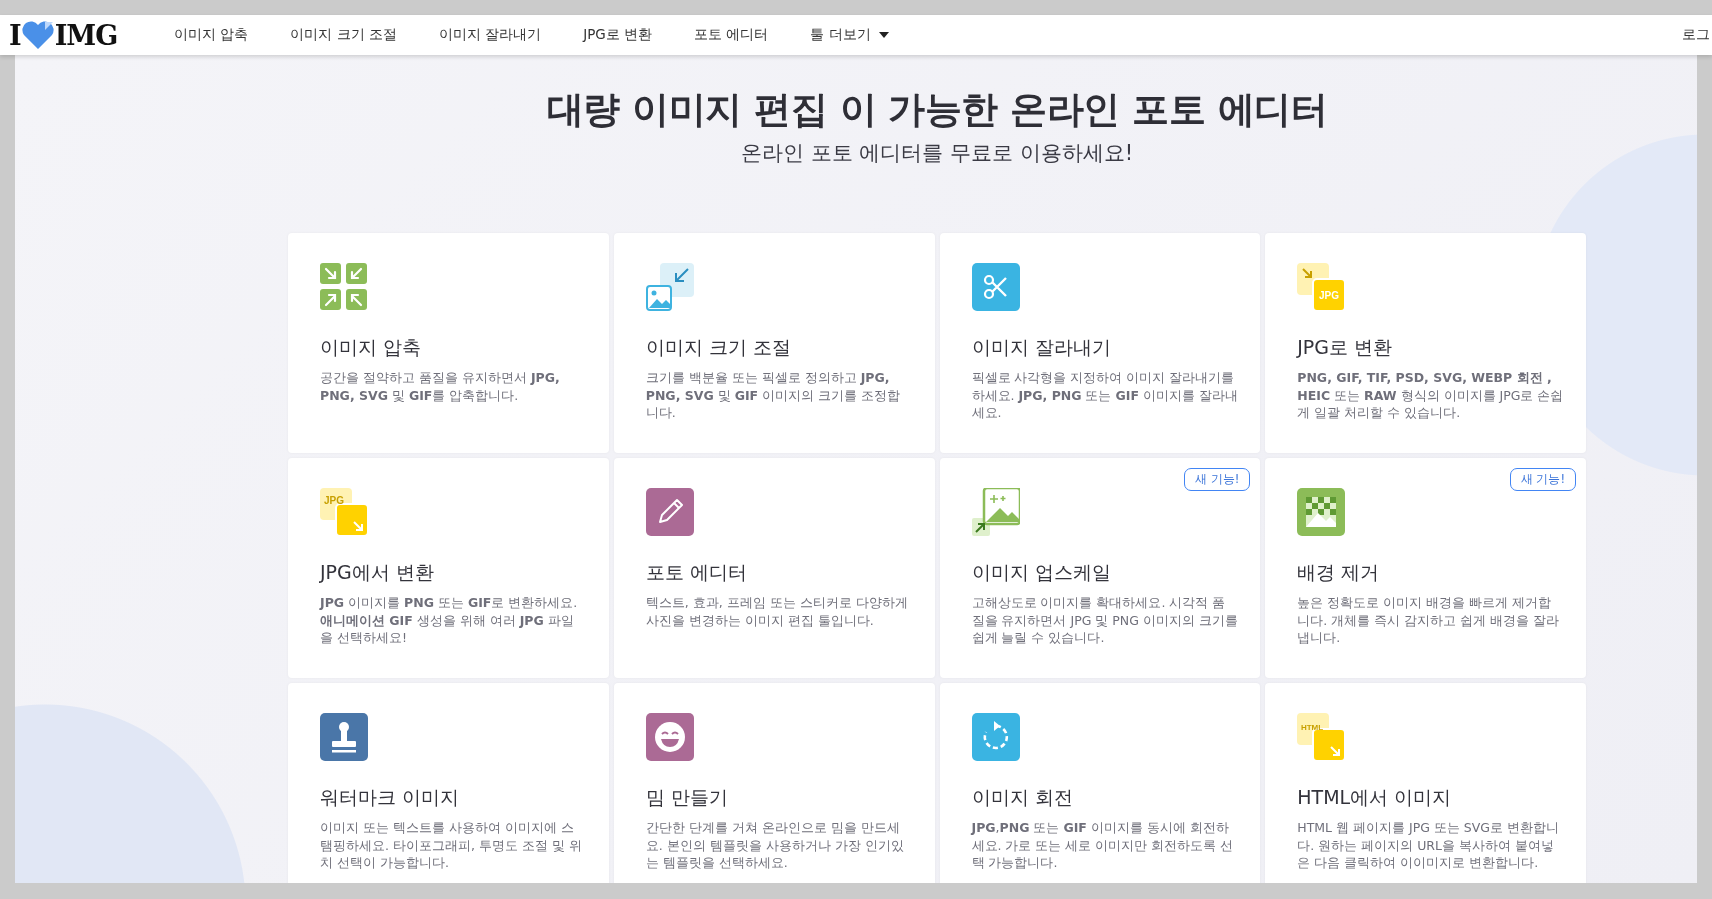  What do you see at coordinates (696, 572) in the screenshot?
I see `tool-title: 포토 에디터` at bounding box center [696, 572].